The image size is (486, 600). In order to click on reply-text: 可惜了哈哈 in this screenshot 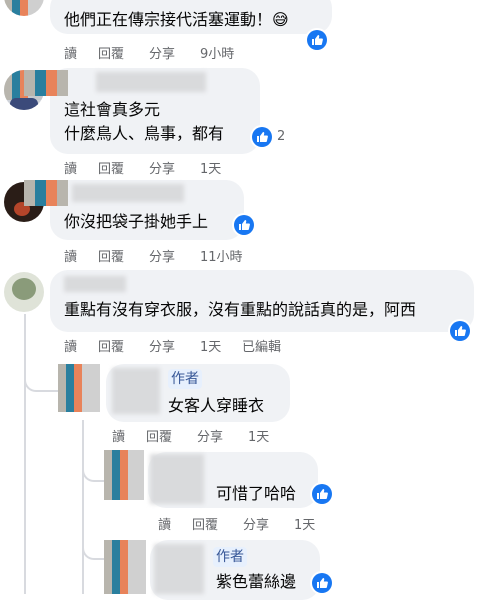, I will do `click(256, 493)`.